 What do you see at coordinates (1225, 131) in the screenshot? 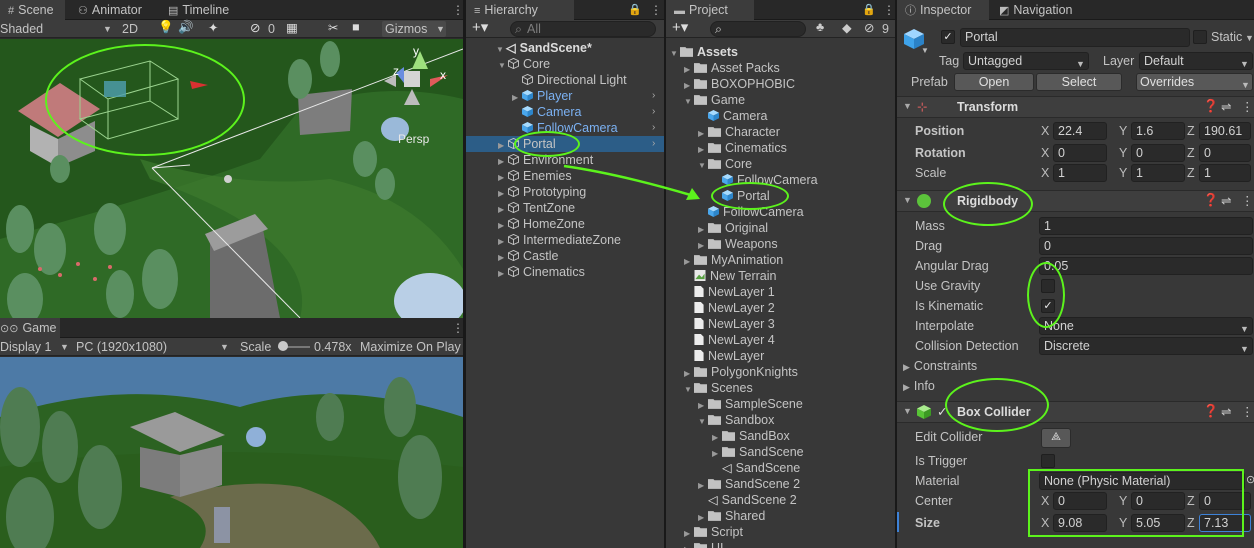
I see `position-z-field: 190.61` at bounding box center [1225, 131].